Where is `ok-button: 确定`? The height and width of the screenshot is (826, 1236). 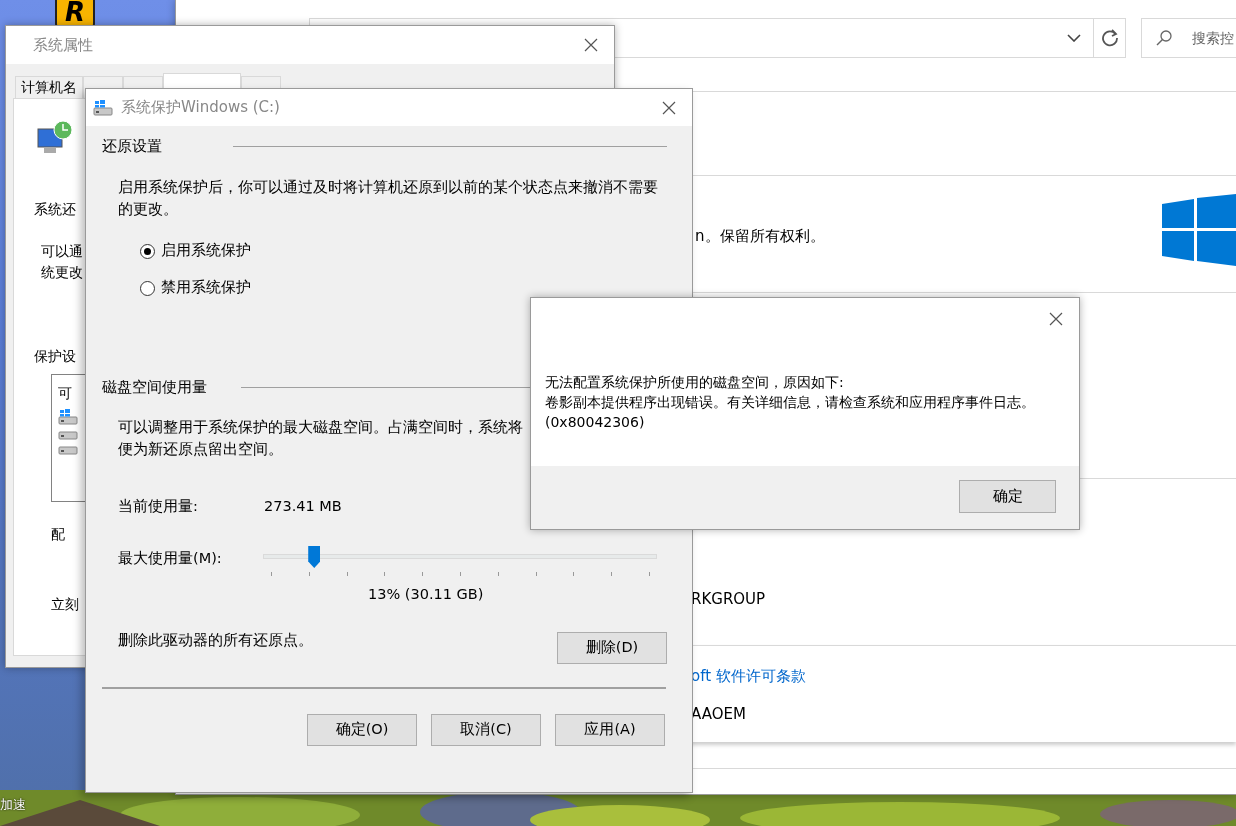
ok-button: 确定 is located at coordinates (1007, 496).